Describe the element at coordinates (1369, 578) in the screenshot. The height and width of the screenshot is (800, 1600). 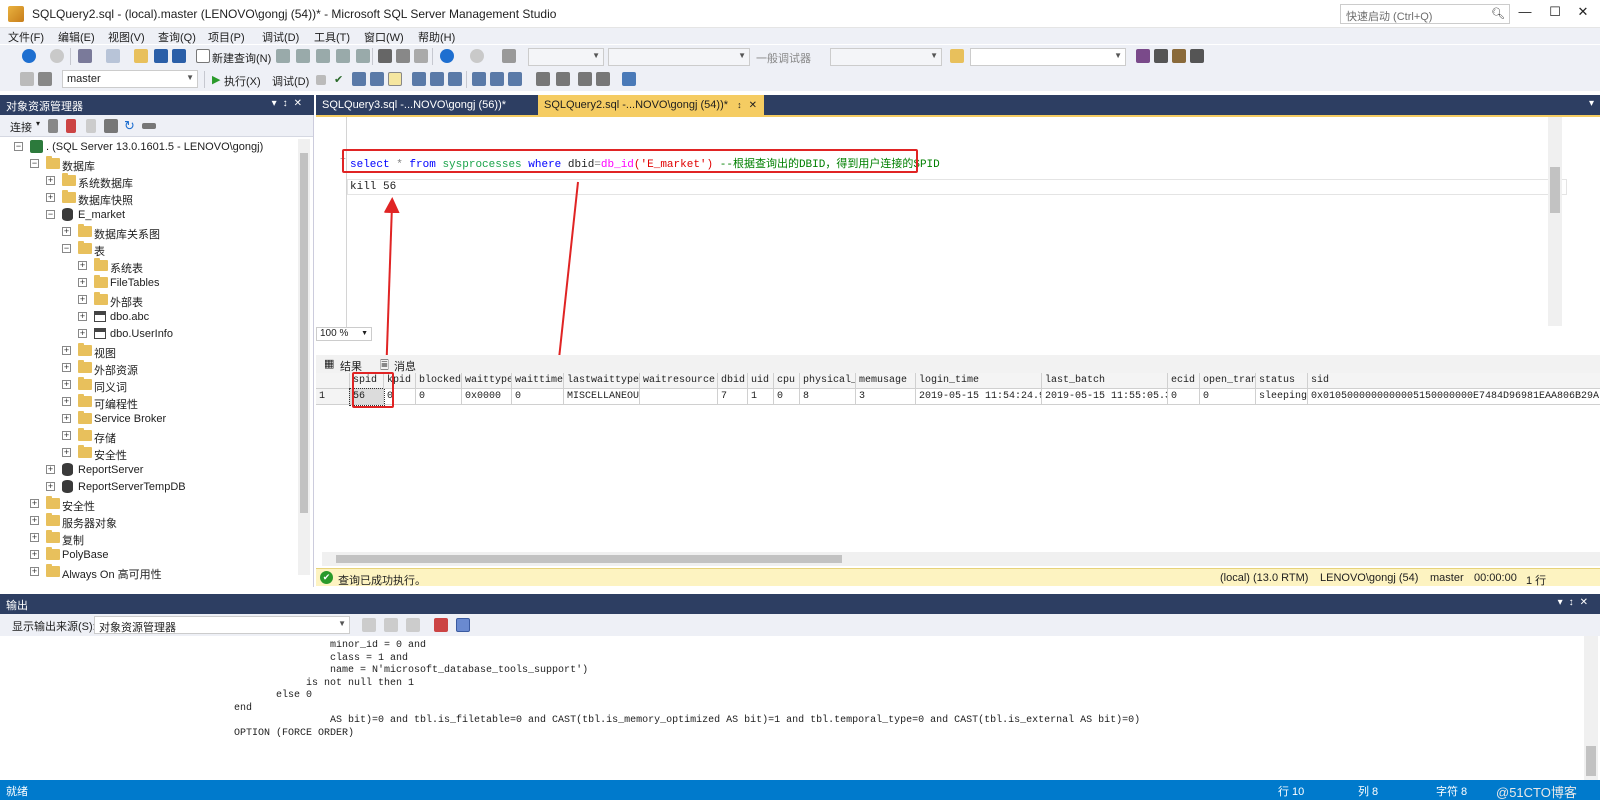
I see `status-user: LENOVO\gongj (54)` at that location.